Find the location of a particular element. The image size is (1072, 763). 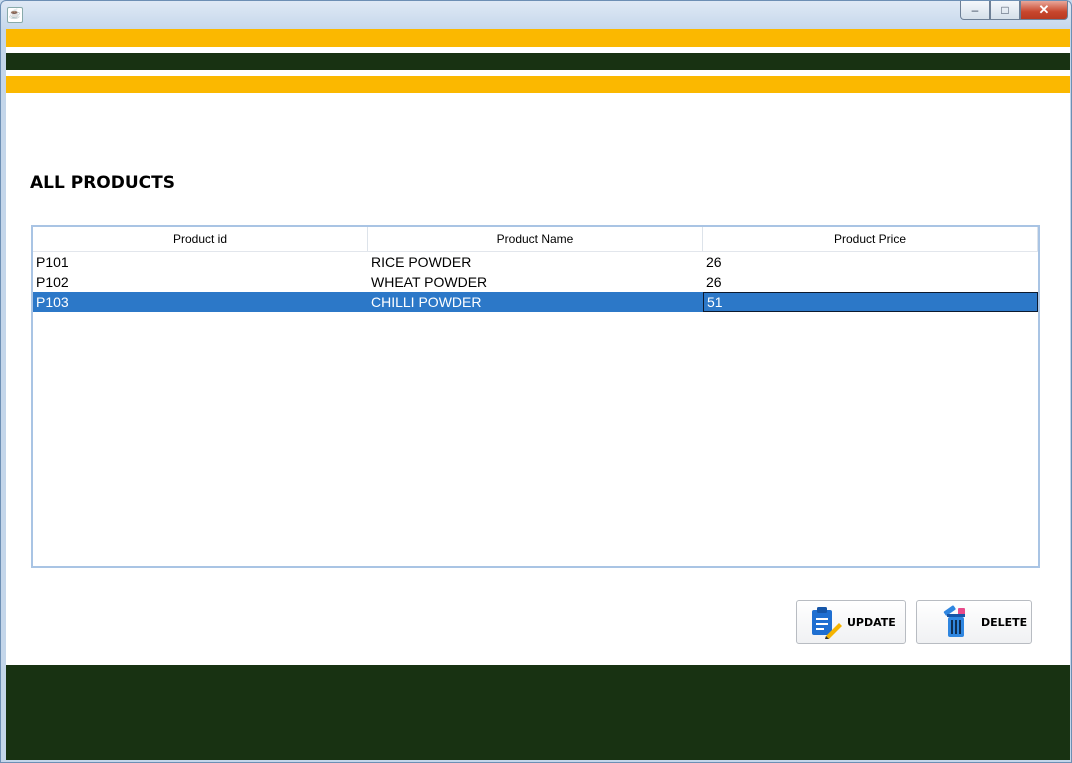

window-controls: – □ ✕ is located at coordinates (1014, 10).